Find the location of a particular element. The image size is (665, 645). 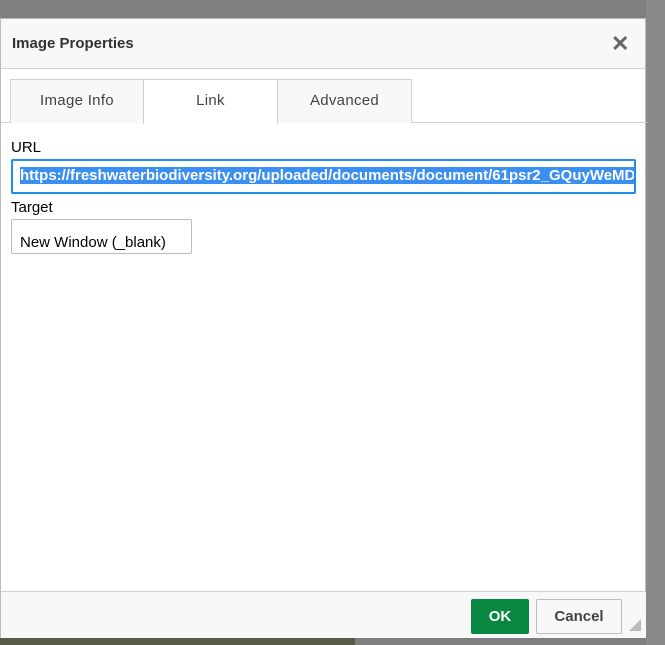

target-label: Target is located at coordinates (32, 207).